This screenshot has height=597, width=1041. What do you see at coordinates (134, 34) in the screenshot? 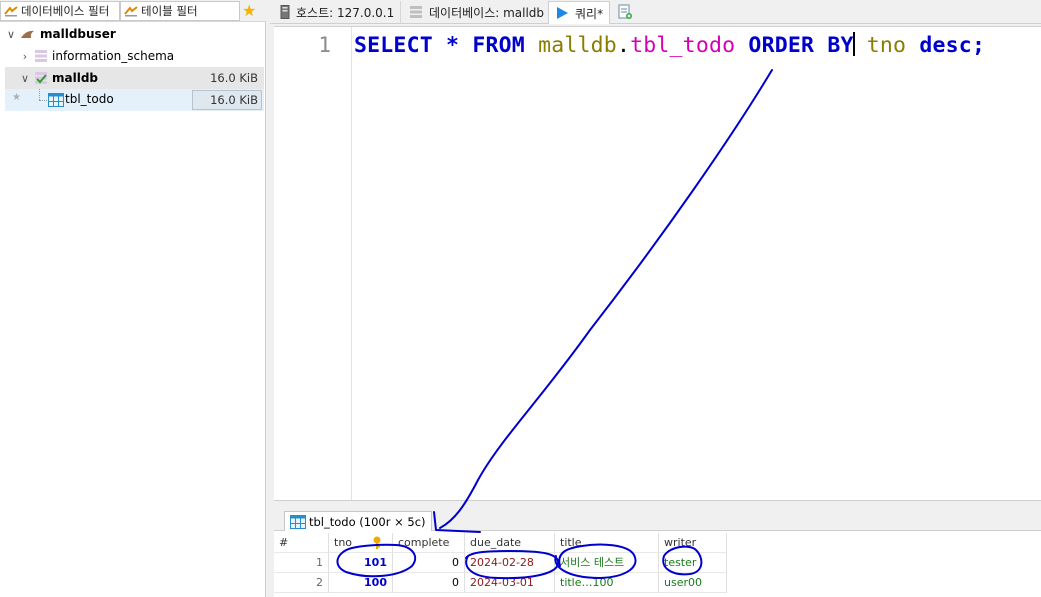
I see `tree-session-malldbuser: ∨ malldbuser` at bounding box center [134, 34].